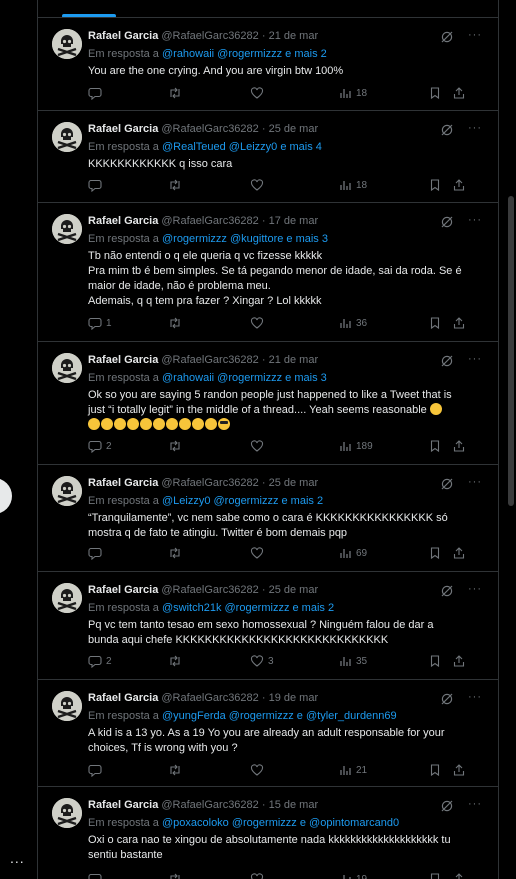  I want to click on reply-mentions: @Leizzy0 @rogermizzz e mais 2, so click(242, 501).